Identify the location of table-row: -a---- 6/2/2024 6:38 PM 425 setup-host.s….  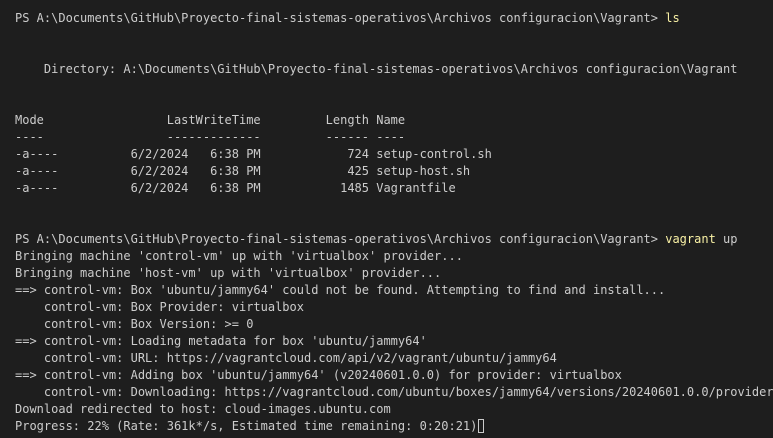
(243, 171).